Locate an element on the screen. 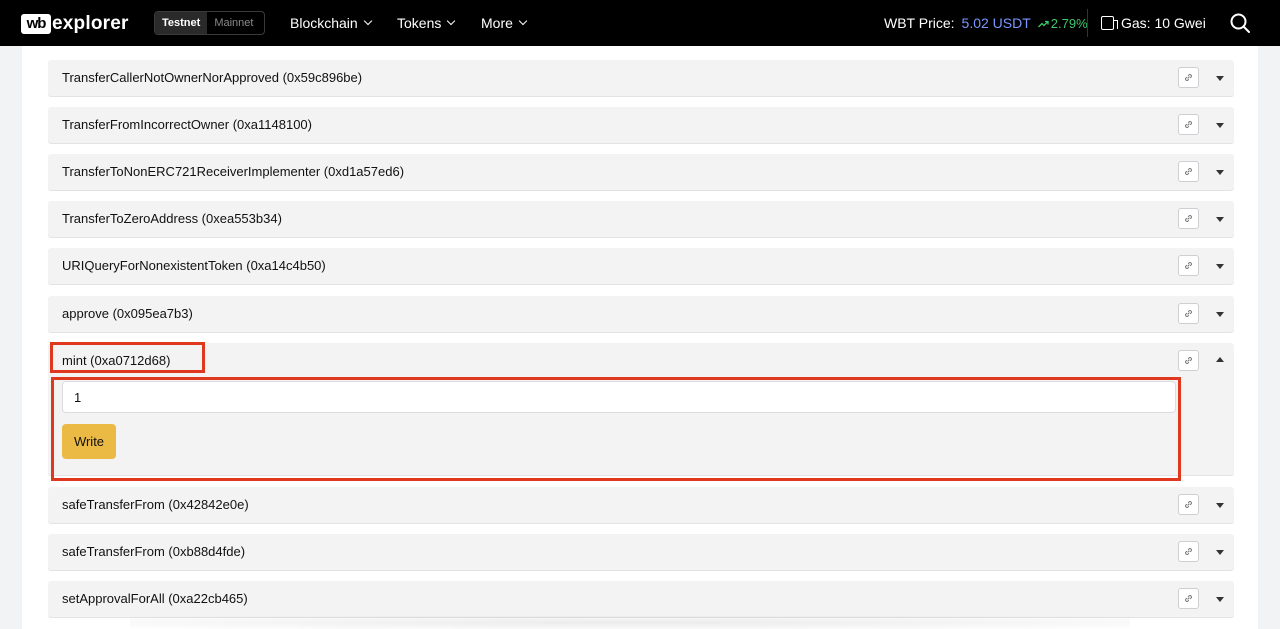  logo-text: explorer is located at coordinates (90, 23).